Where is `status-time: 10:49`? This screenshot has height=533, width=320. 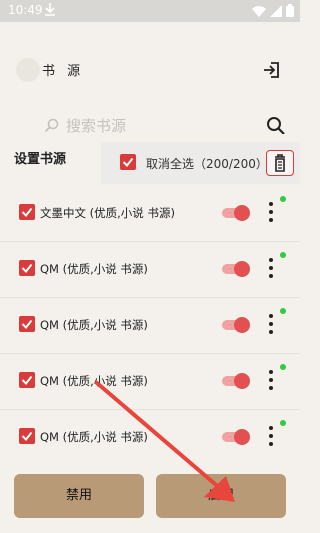
status-time: 10:49 is located at coordinates (25, 10).